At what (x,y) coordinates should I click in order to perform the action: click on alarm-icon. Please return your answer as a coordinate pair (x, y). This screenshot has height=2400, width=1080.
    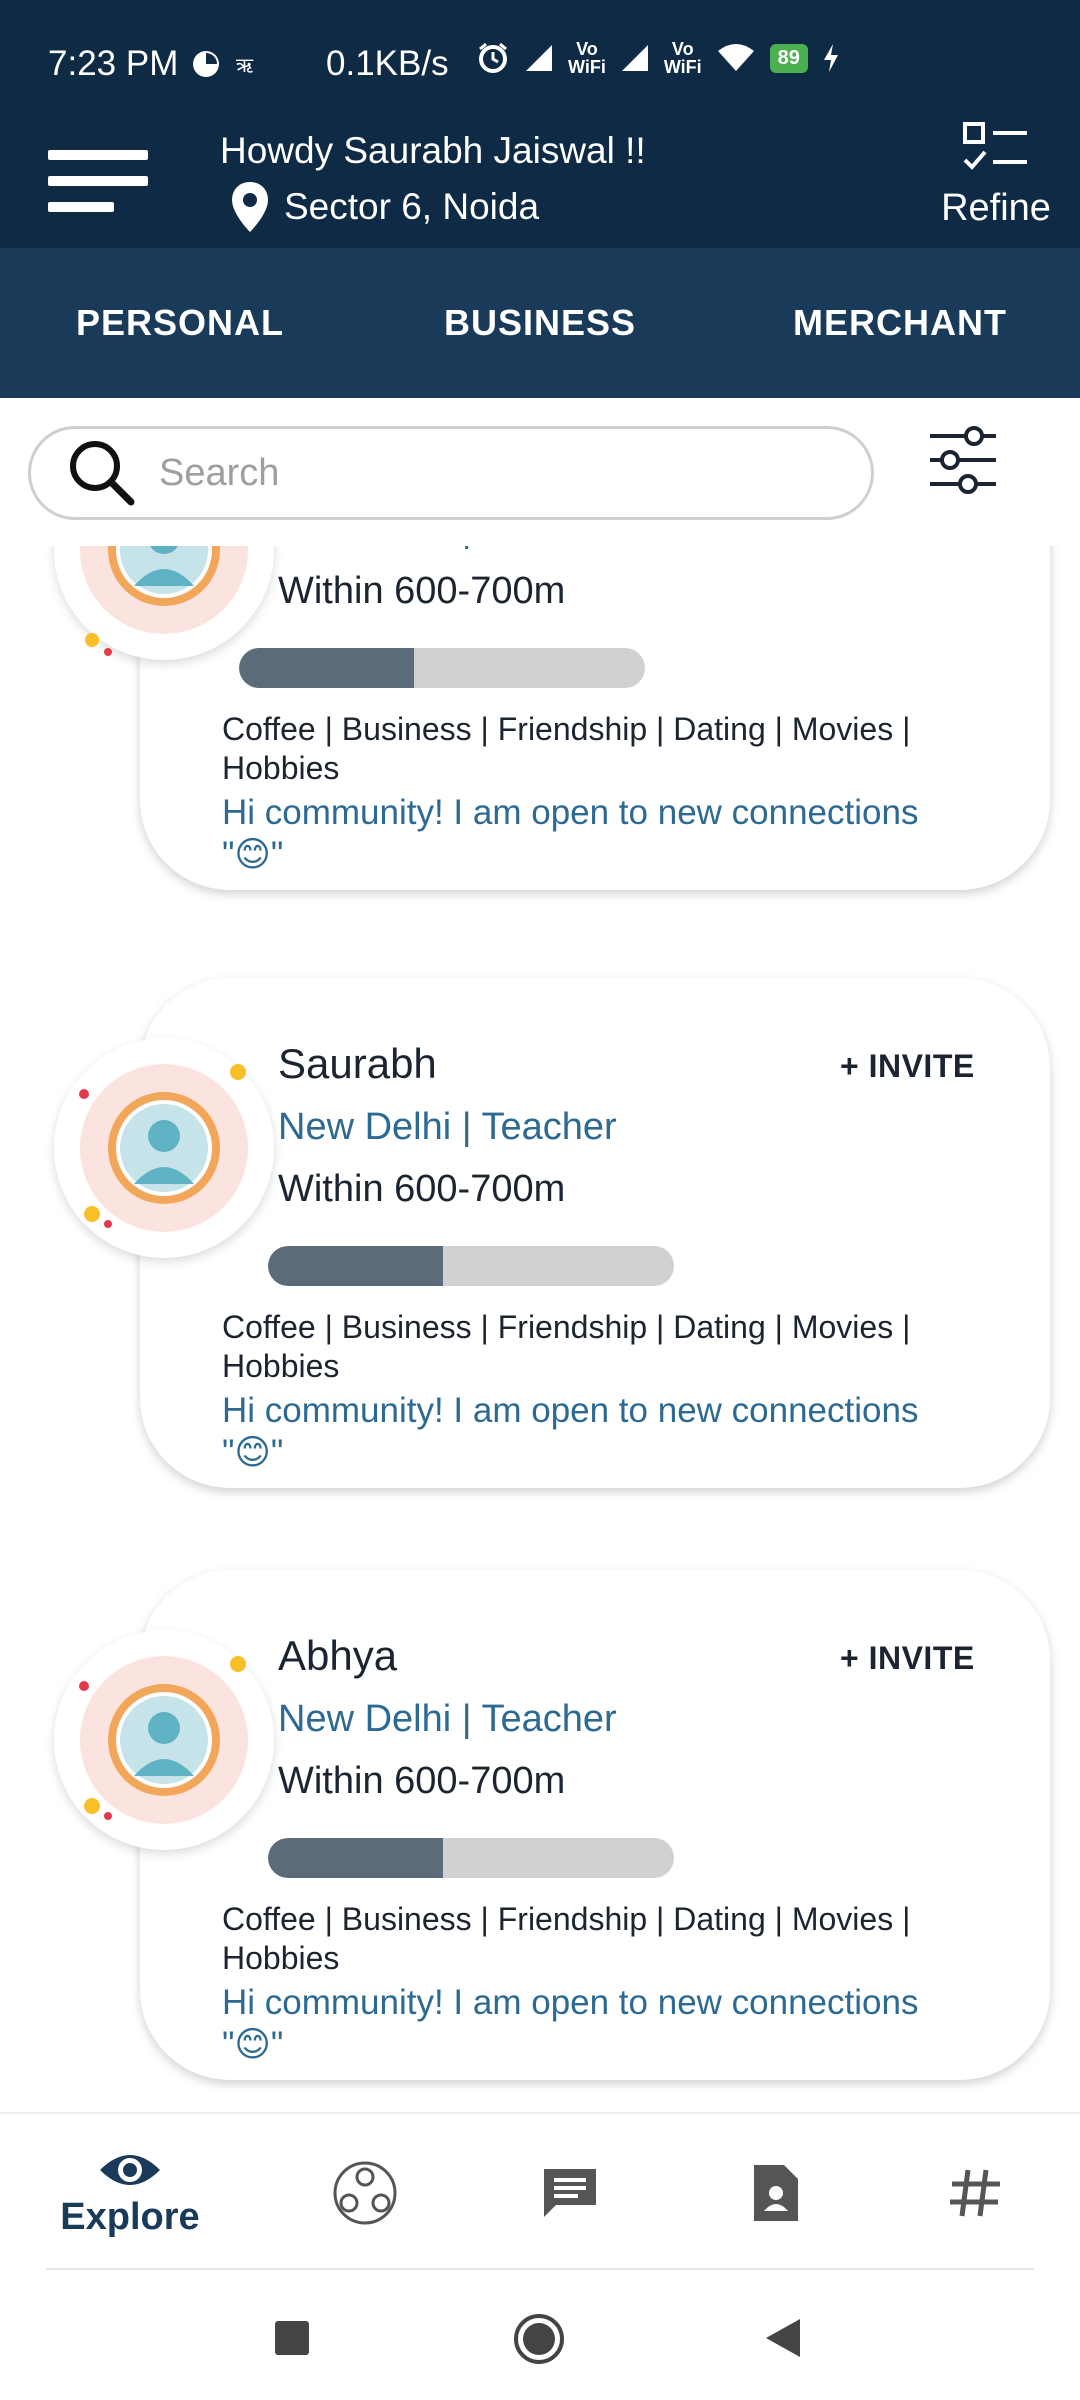
    Looking at the image, I should click on (493, 57).